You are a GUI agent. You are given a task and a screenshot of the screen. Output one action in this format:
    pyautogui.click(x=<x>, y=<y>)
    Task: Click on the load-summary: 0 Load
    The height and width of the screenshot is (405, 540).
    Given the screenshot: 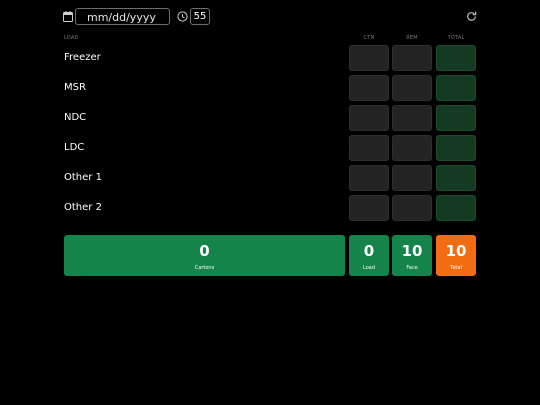 What is the action you would take?
    pyautogui.click(x=369, y=255)
    